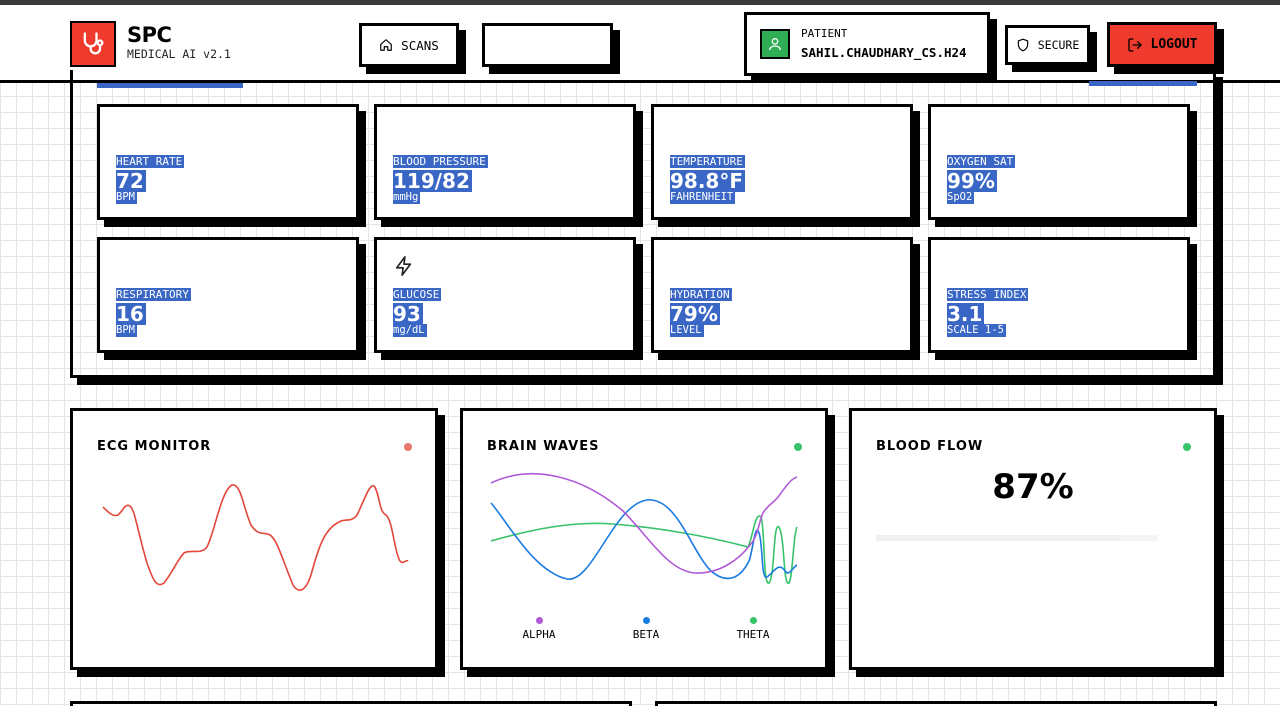 The height and width of the screenshot is (706, 1280). What do you see at coordinates (972, 181) in the screenshot?
I see `vital-value: 99%` at bounding box center [972, 181].